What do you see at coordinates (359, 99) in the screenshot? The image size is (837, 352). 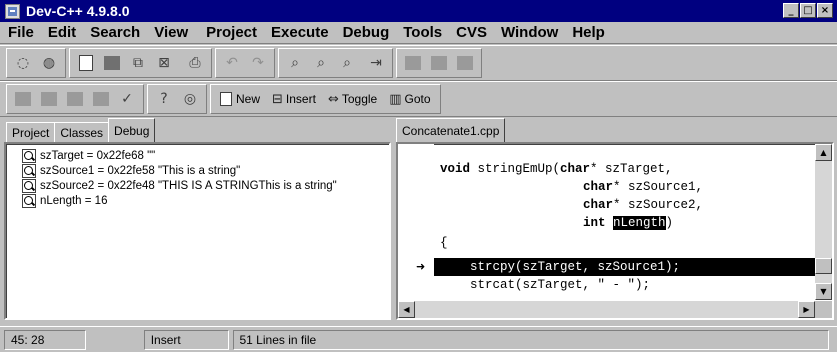 I see `toggle-label: Toggle` at bounding box center [359, 99].